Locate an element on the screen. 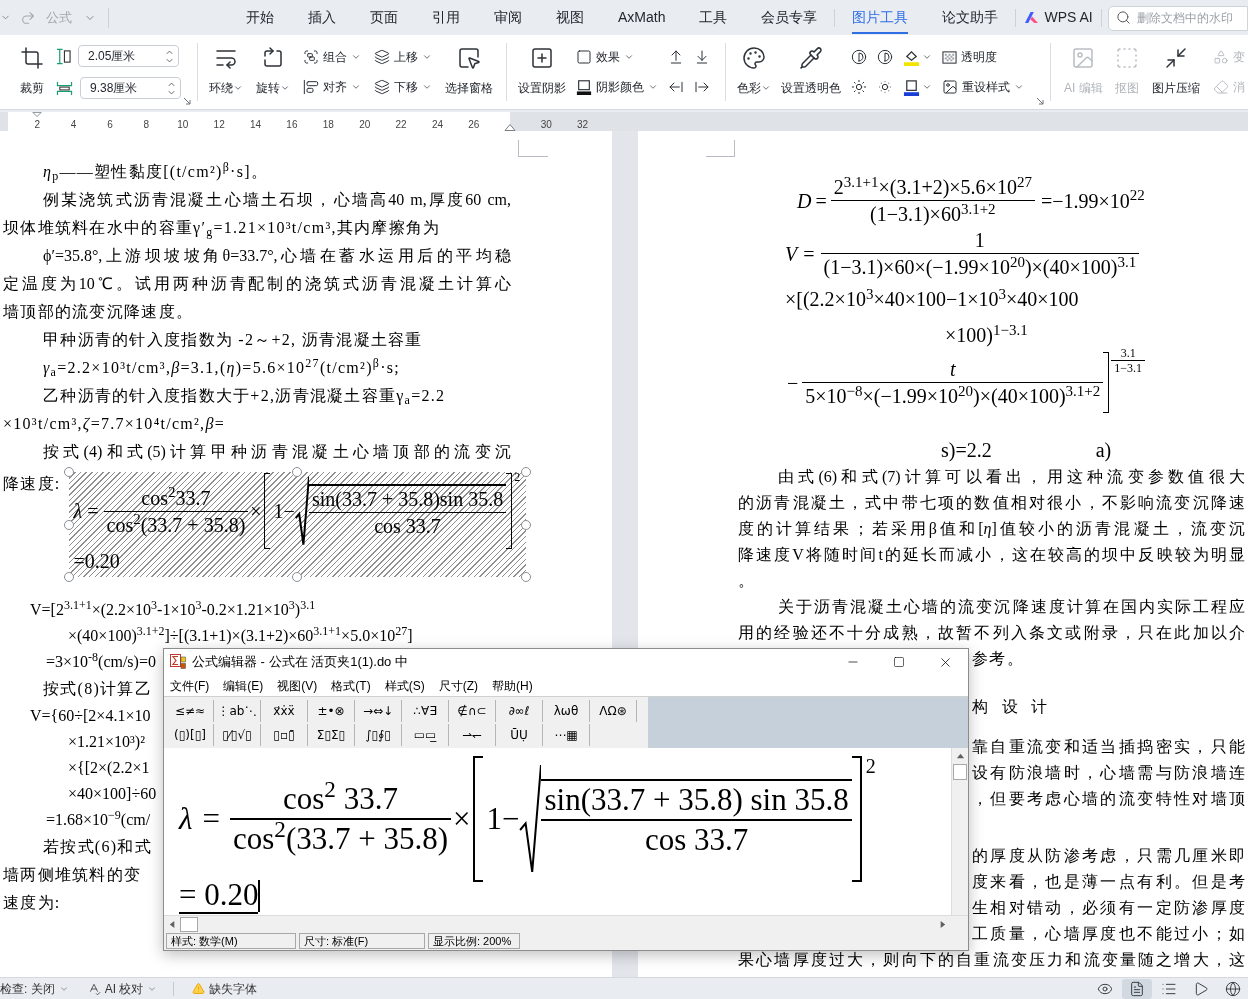  scroll-left-arrow-icon is located at coordinates (172, 924).